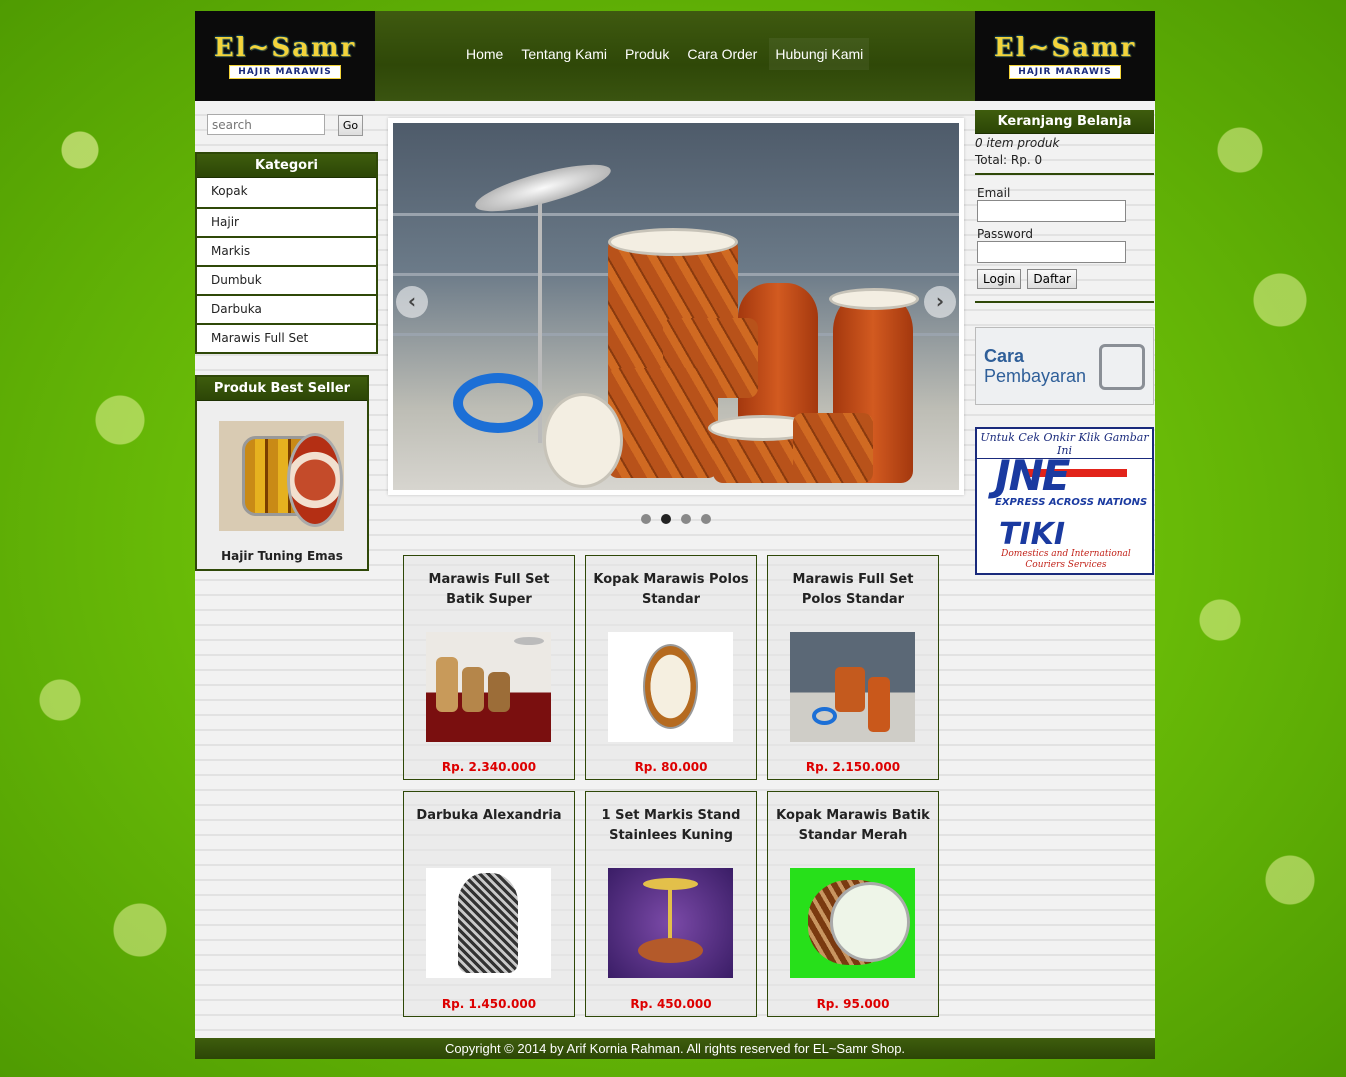 This screenshot has width=1346, height=1077. I want to click on best-seller-image, so click(281, 476).